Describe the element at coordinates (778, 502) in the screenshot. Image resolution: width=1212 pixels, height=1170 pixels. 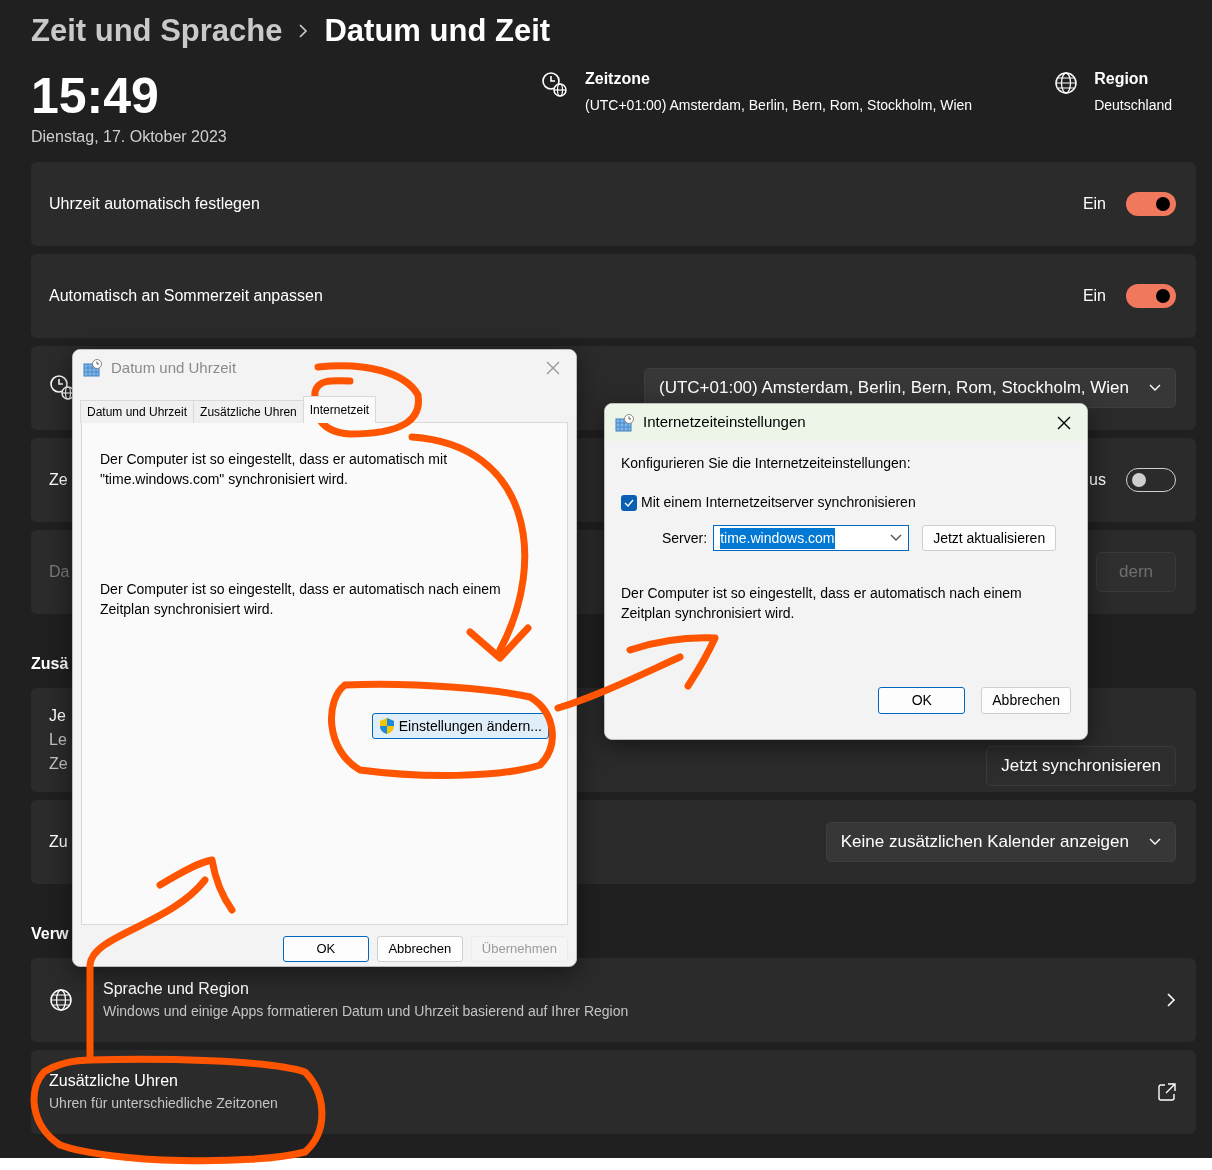
I see `checkbox-label: Mit einem Internetzeitserver synchronisieren` at that location.